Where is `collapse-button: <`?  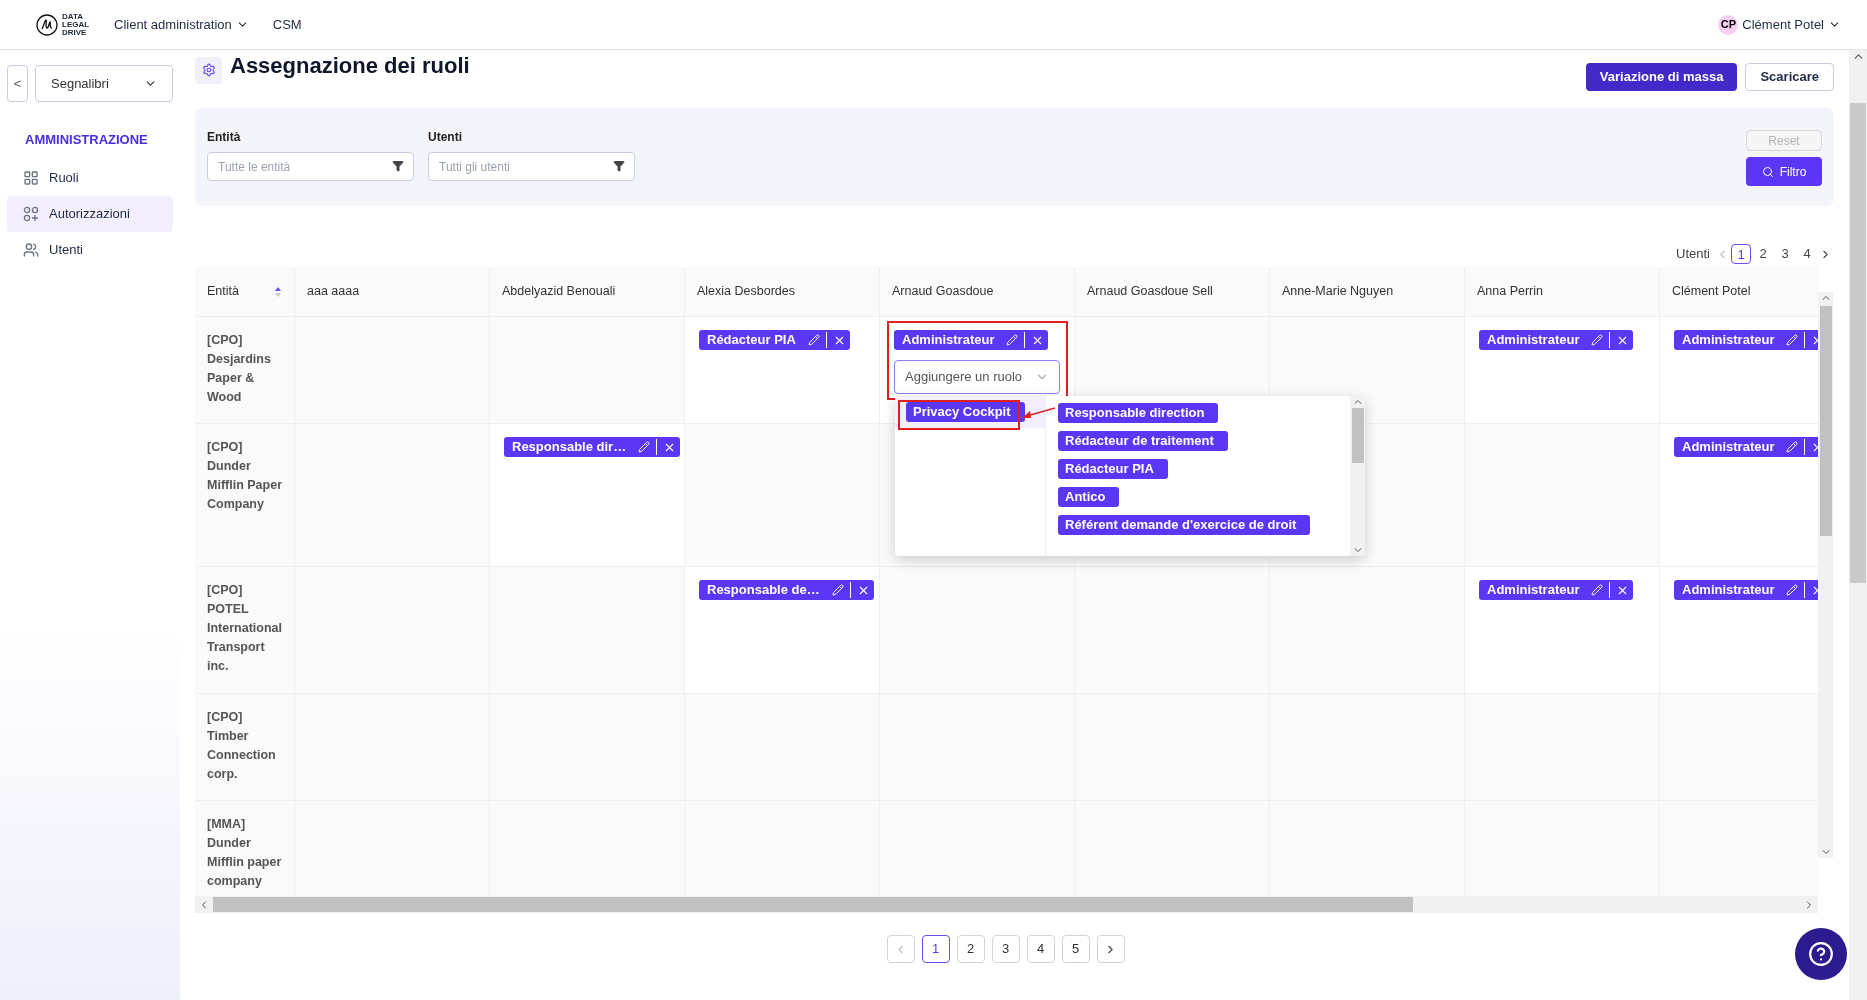
collapse-button: < is located at coordinates (17, 83).